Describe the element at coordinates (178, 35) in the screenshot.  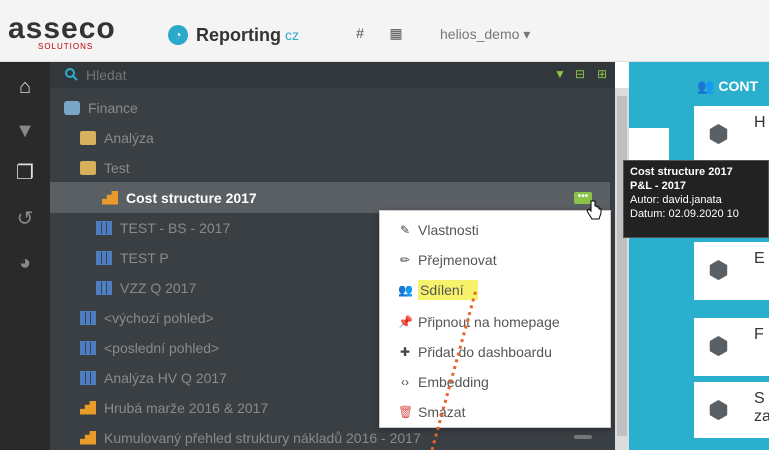
I see `reporting-logo-icon: ◔` at that location.